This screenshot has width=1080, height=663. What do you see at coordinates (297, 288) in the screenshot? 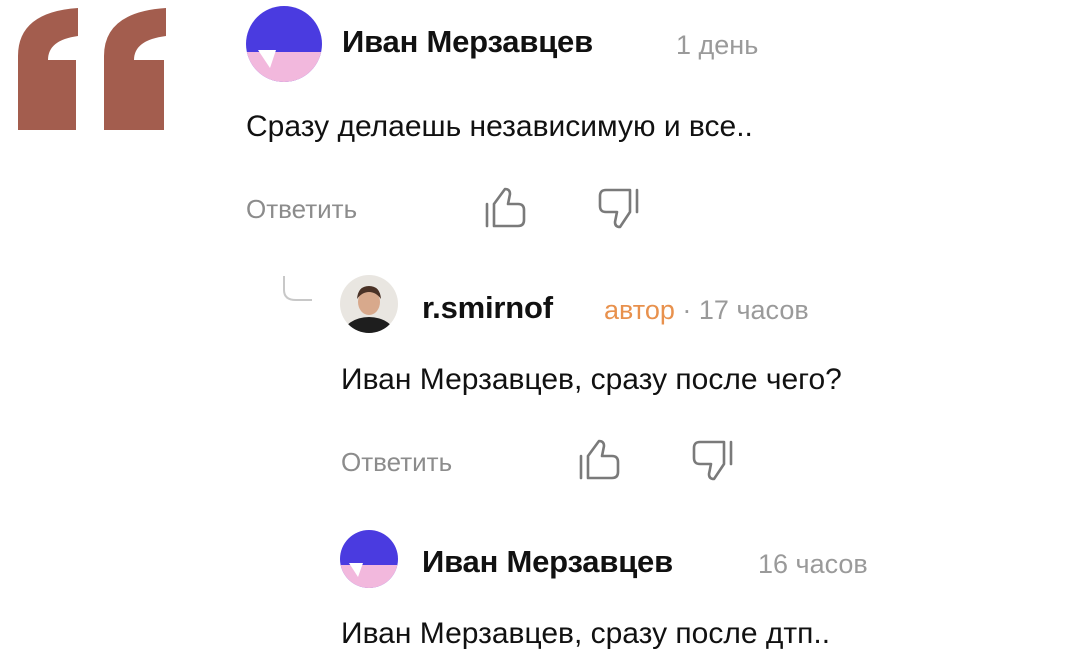
I see `thread-connector` at bounding box center [297, 288].